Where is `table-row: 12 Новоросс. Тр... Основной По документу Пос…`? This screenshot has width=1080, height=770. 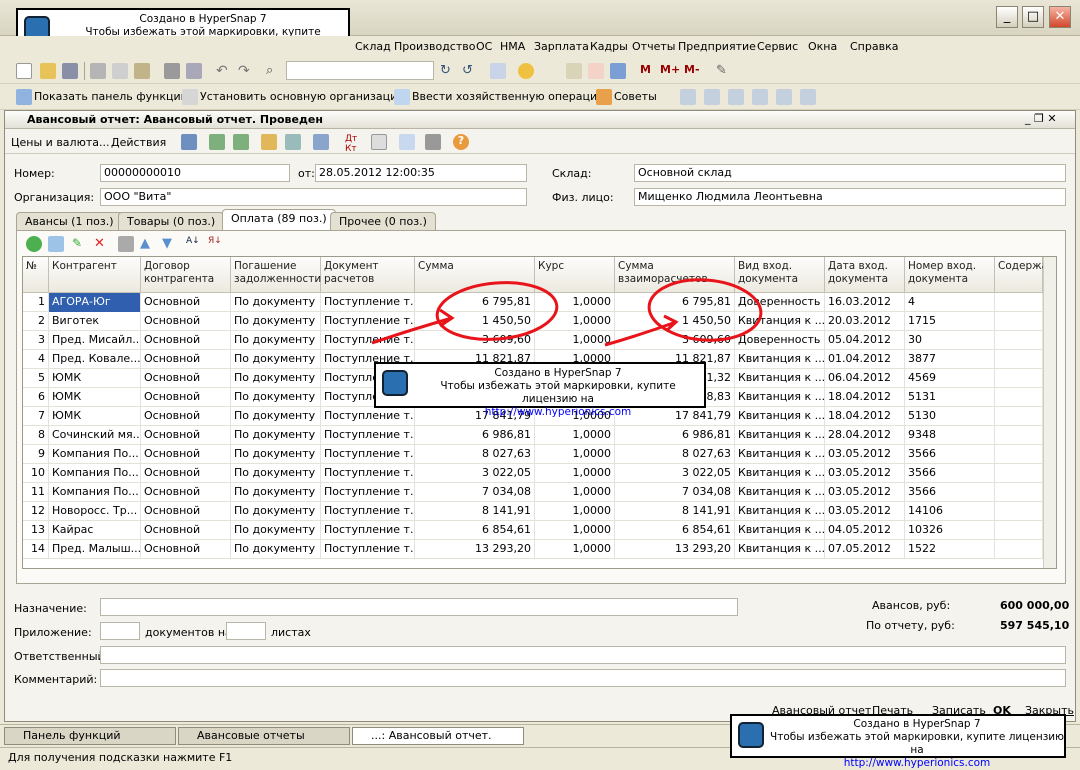 table-row: 12 Новоросс. Тр... Основной По документу Пос… is located at coordinates (533, 511).